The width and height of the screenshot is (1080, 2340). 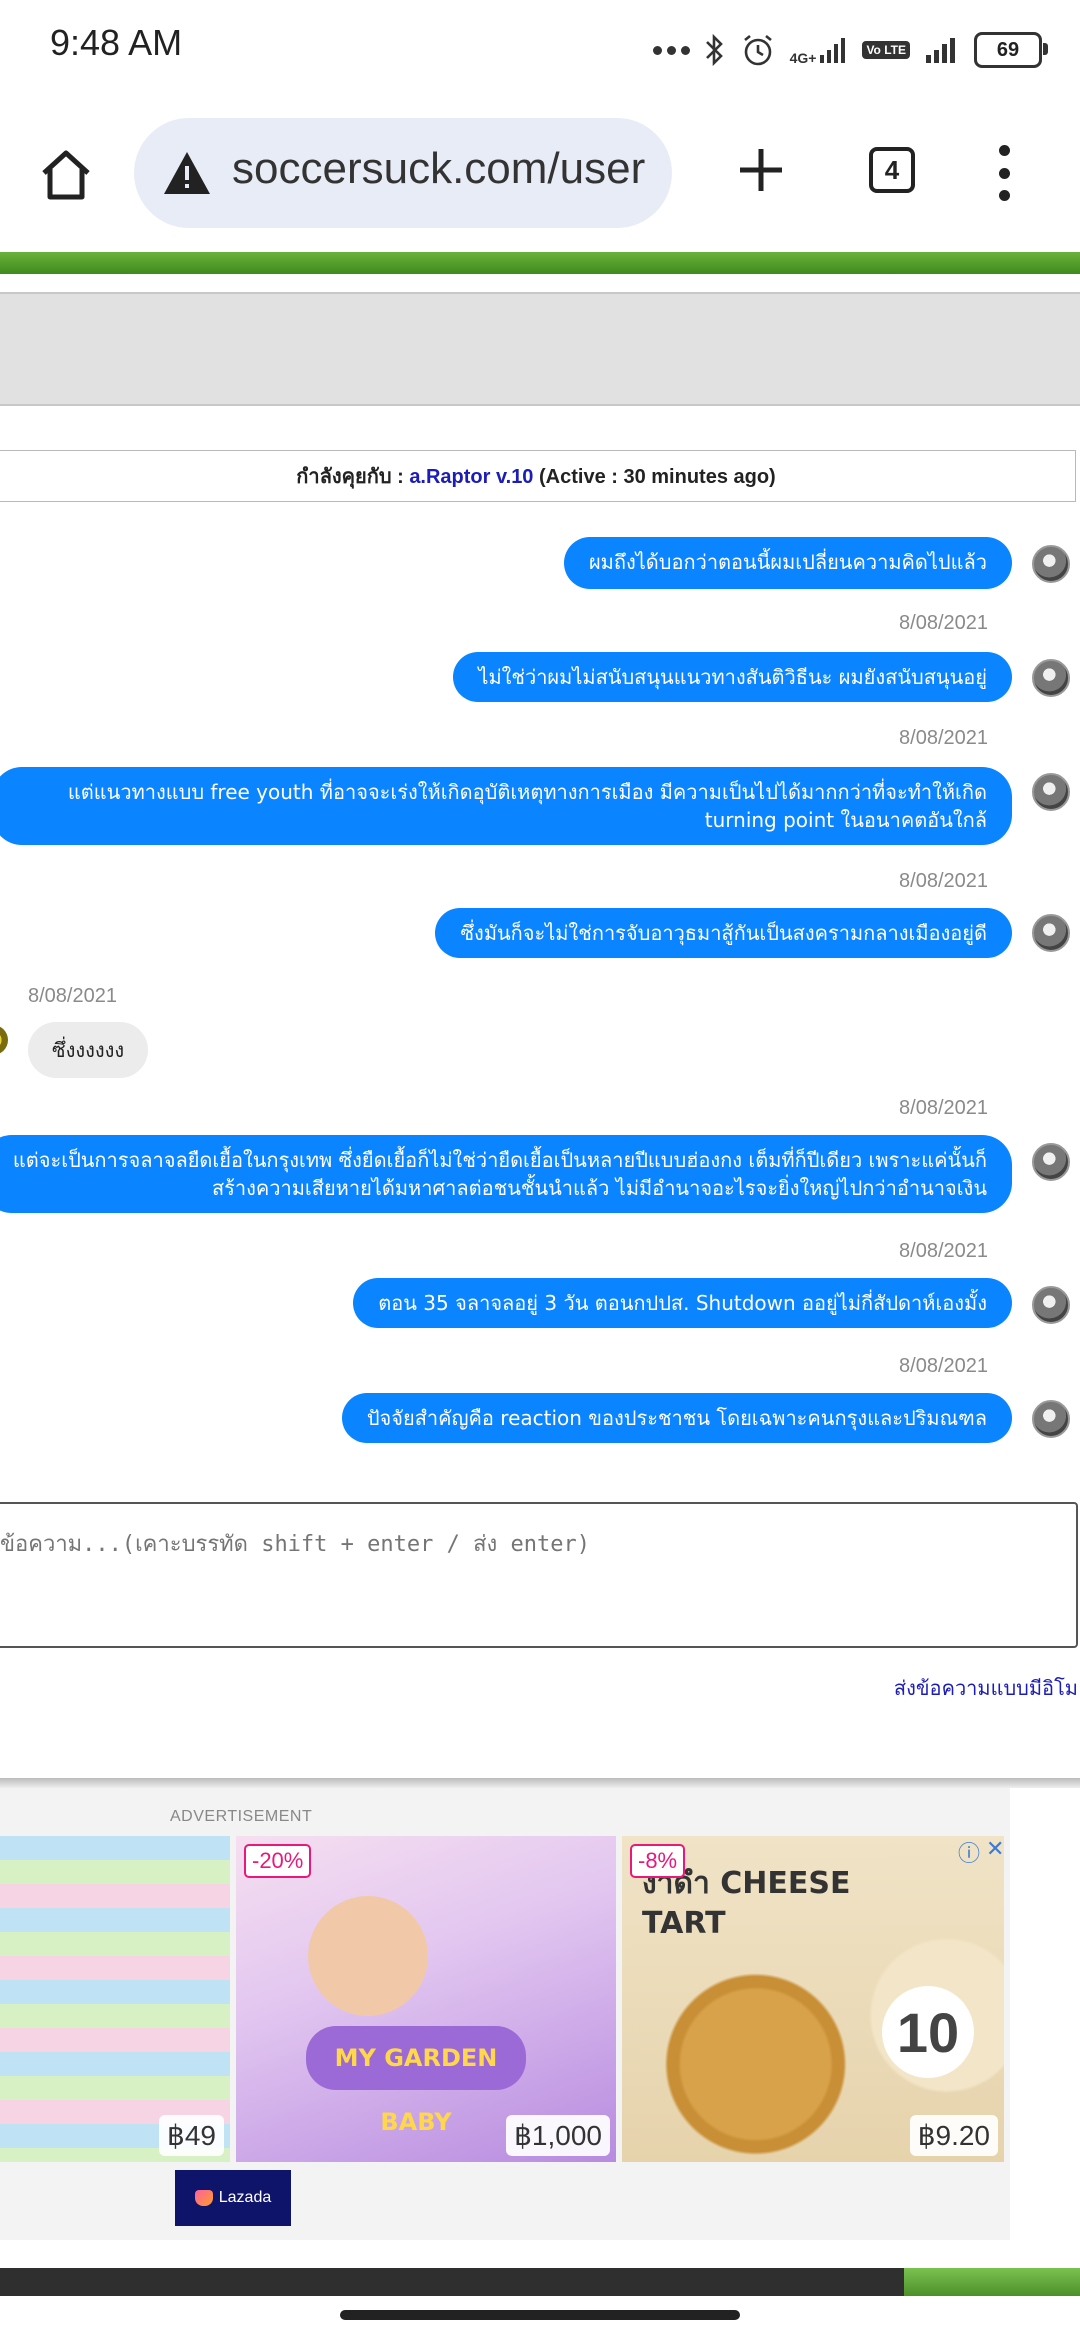 What do you see at coordinates (66, 175) in the screenshot?
I see `home-icon` at bounding box center [66, 175].